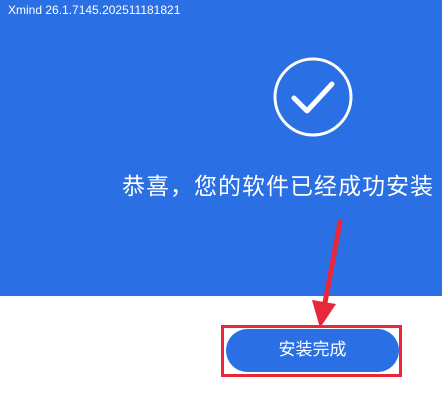 The image size is (442, 409). I want to click on version-label: Xmind 26.1.7145.202511181821, so click(94, 10).